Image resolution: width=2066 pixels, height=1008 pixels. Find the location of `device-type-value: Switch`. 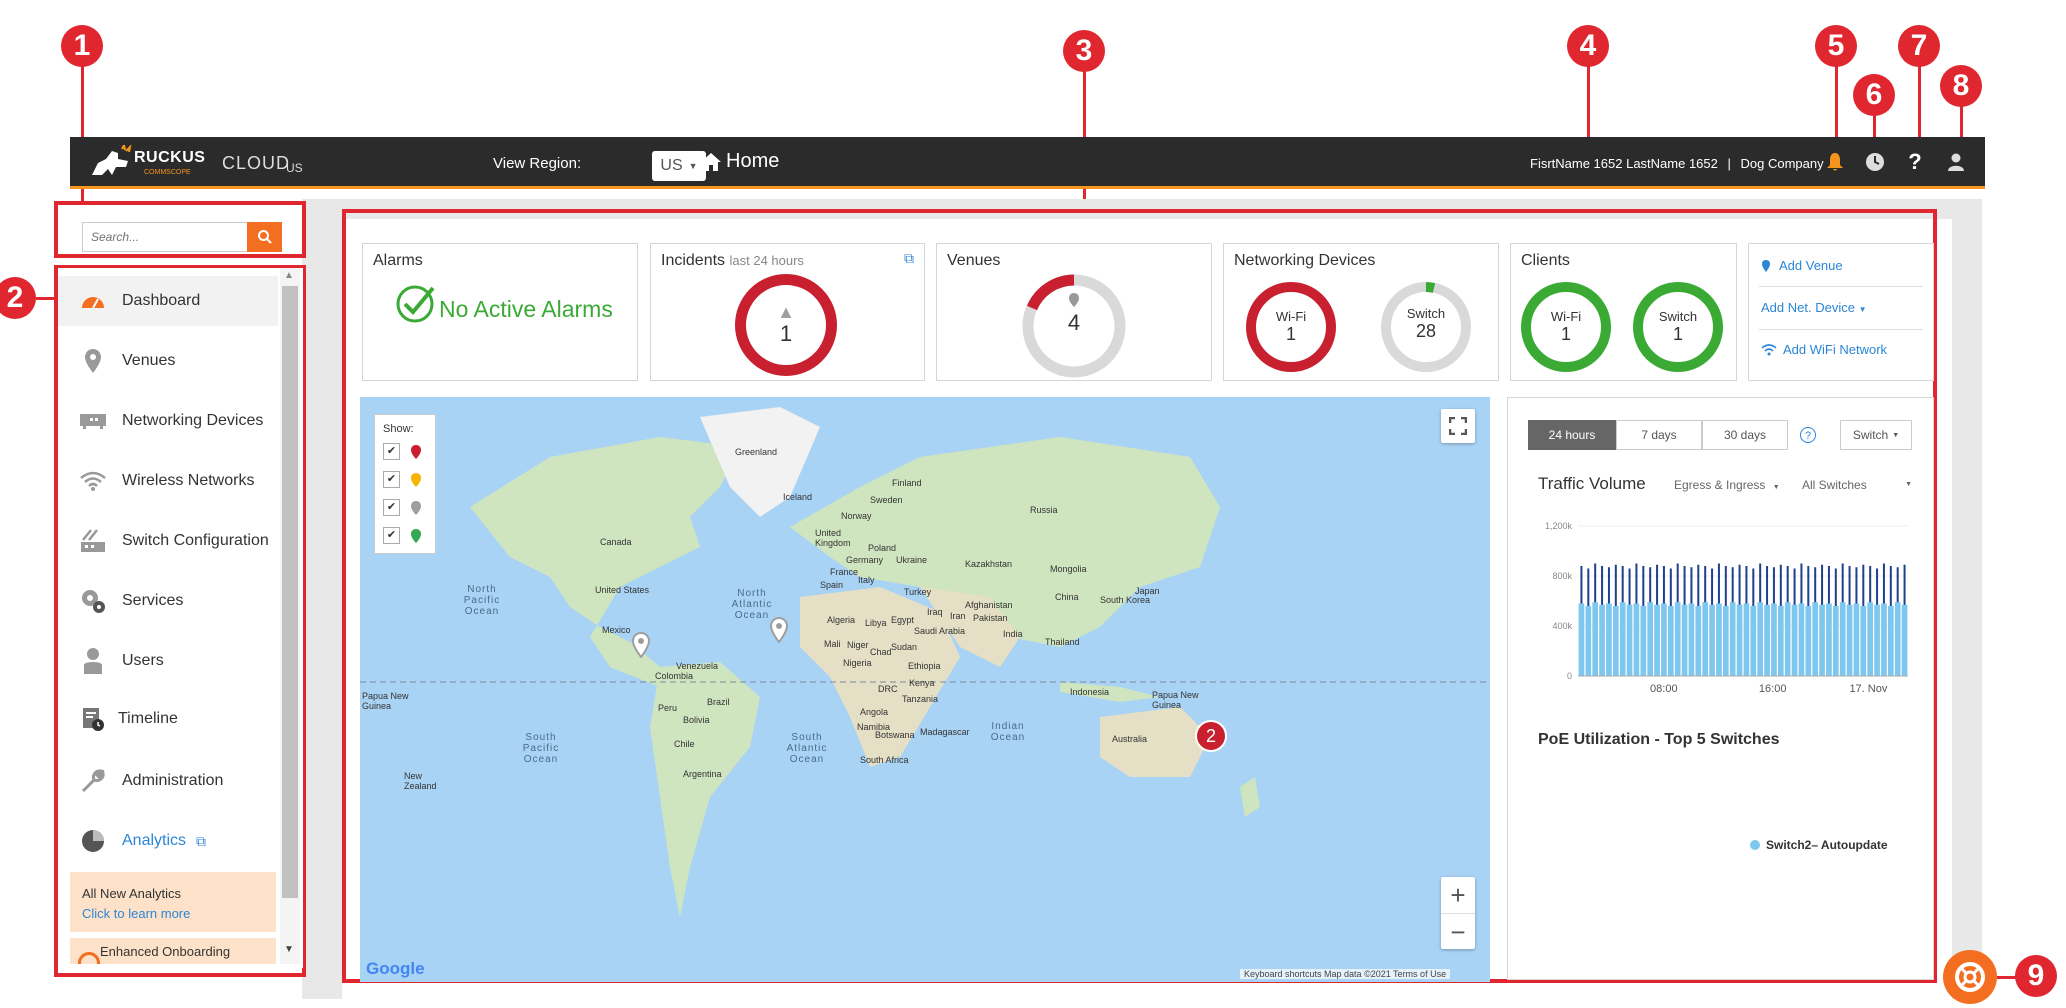

device-type-value: Switch is located at coordinates (1870, 435).